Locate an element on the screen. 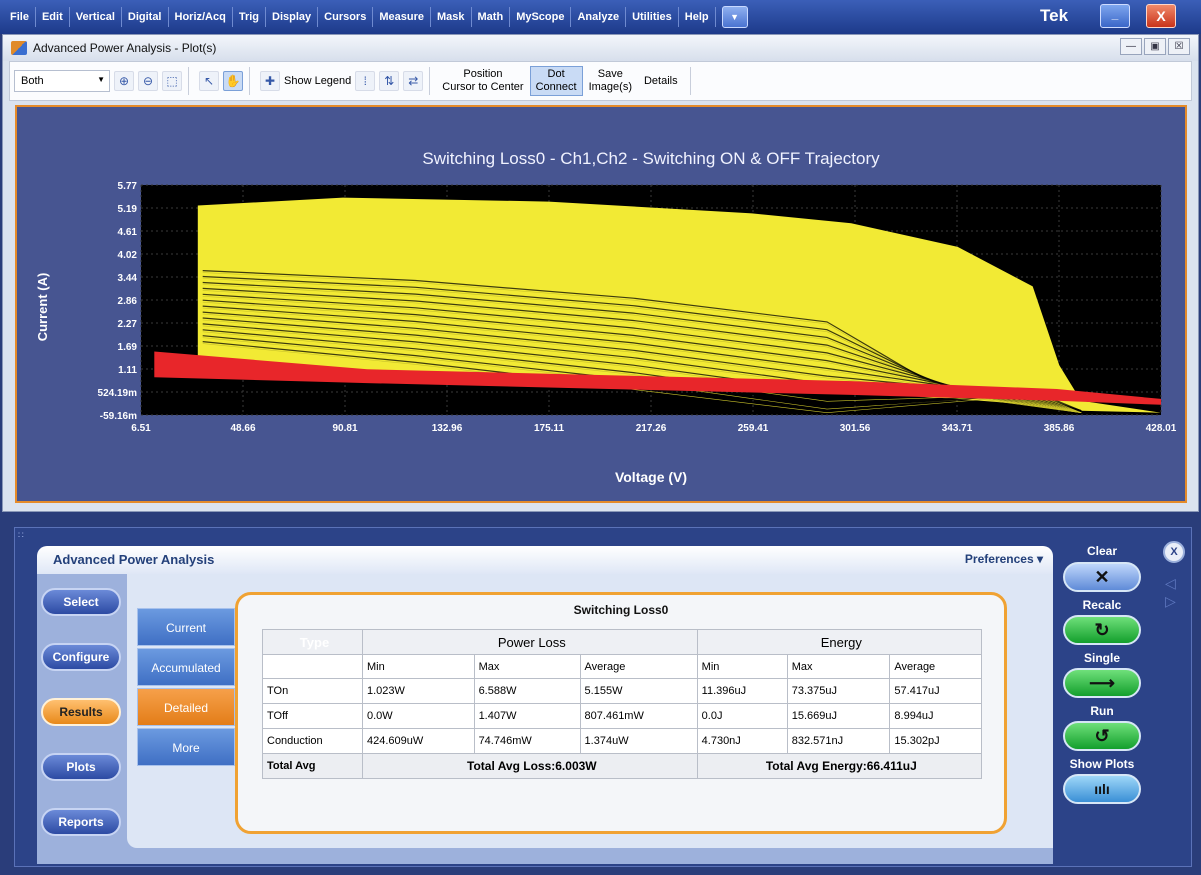 The height and width of the screenshot is (875, 1201). recalc-button: ↻ is located at coordinates (1102, 630).